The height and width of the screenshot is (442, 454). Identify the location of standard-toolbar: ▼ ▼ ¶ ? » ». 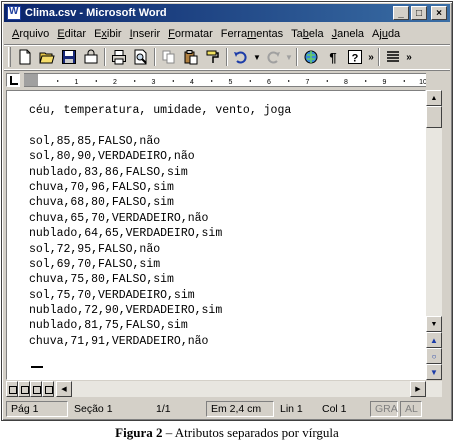
(227, 57).